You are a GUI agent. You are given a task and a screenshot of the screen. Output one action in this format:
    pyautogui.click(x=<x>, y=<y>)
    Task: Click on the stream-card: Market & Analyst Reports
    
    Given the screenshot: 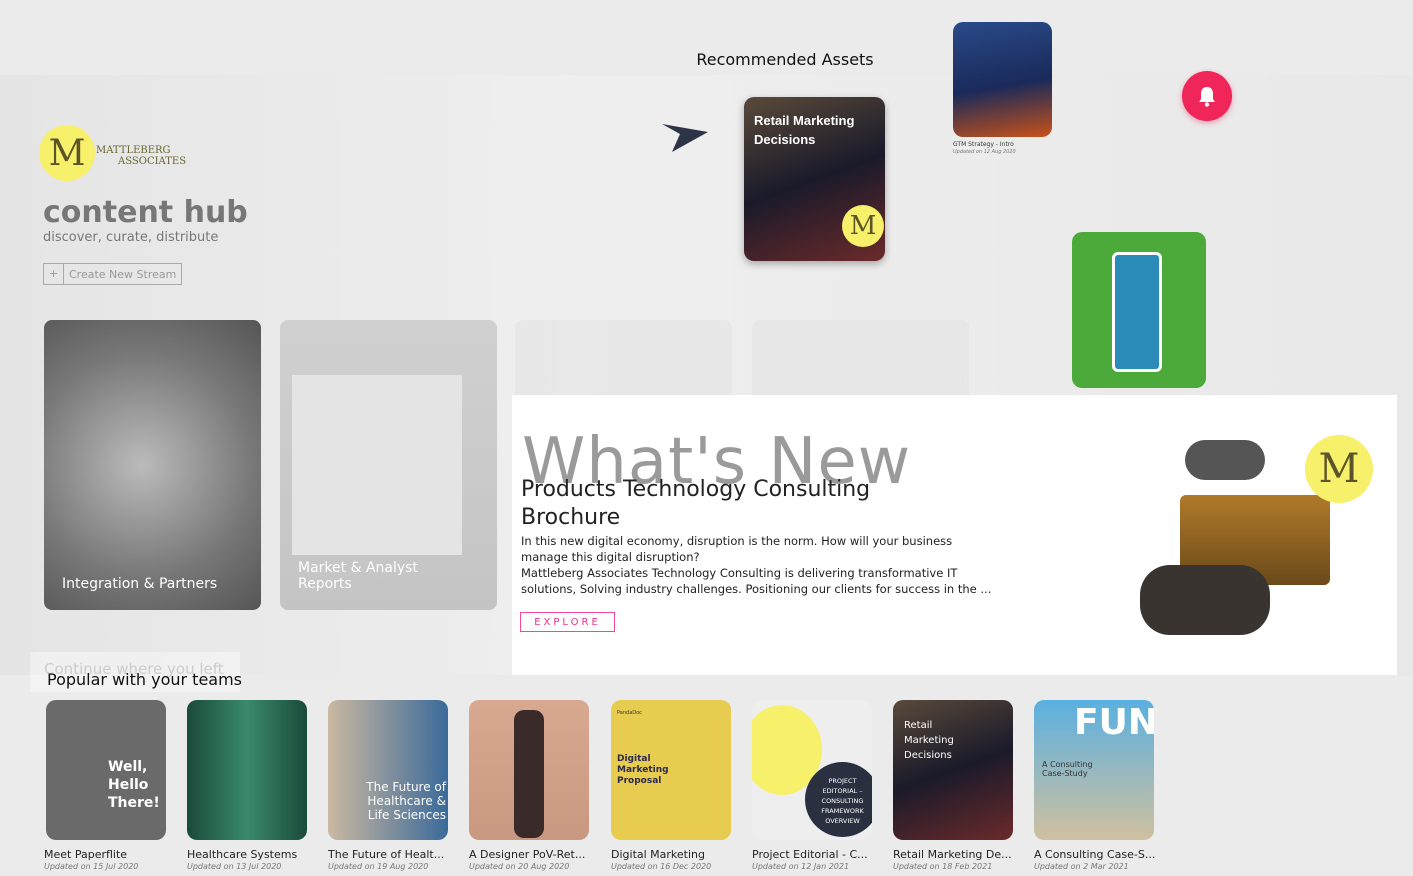 What is the action you would take?
    pyautogui.click(x=388, y=465)
    